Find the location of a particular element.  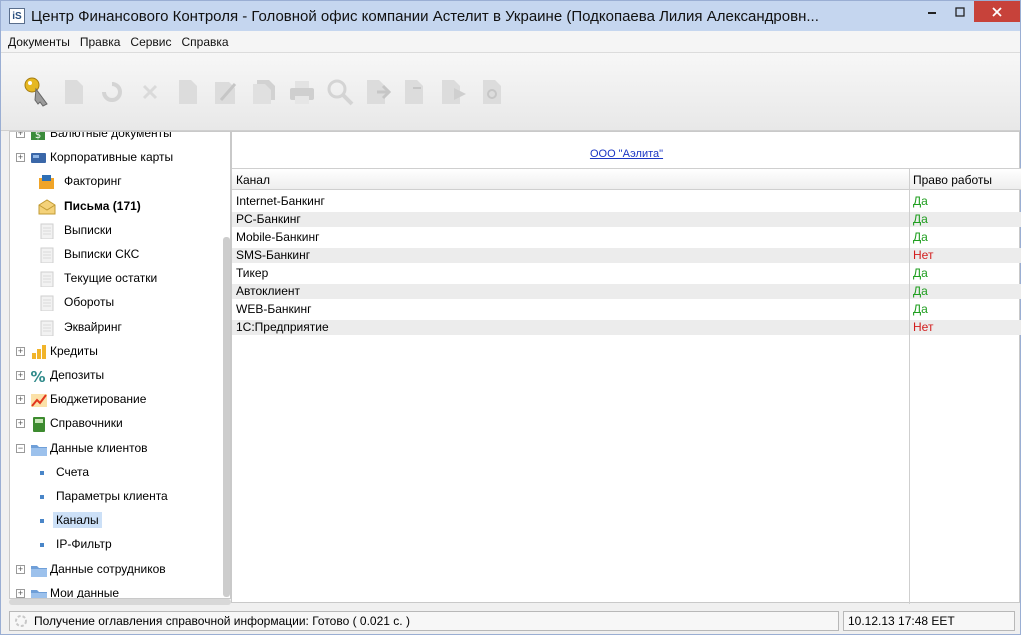

table-row: Internet-Банкинг Да is located at coordinates (626, 201).